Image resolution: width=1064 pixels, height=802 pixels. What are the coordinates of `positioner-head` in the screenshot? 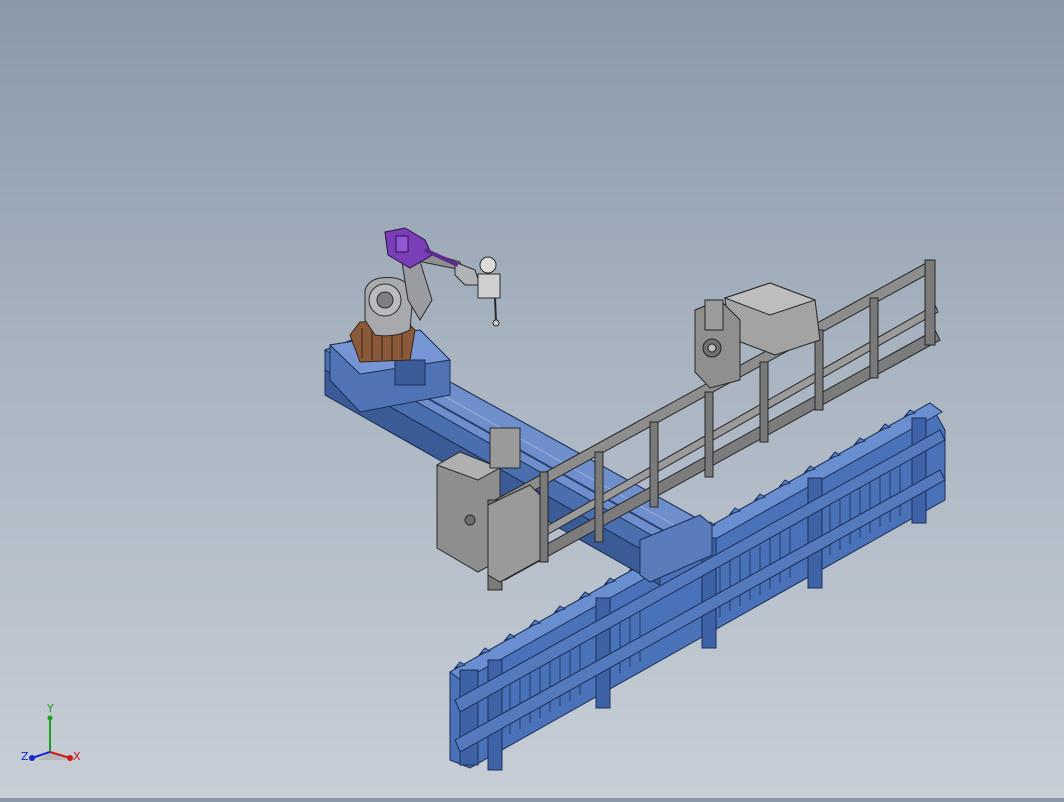 It's located at (757, 335).